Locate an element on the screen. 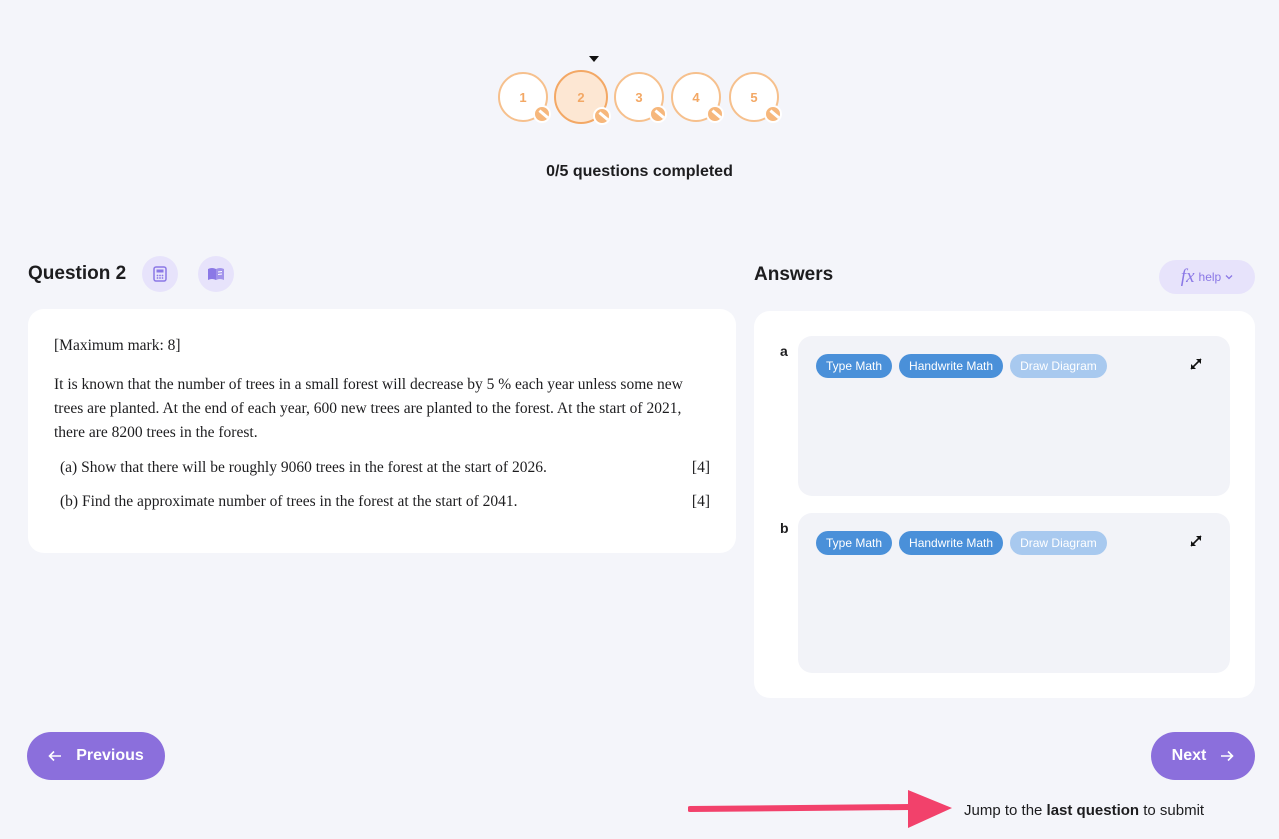 Image resolution: width=1279 pixels, height=839 pixels. answer-label-b: b is located at coordinates (784, 528).